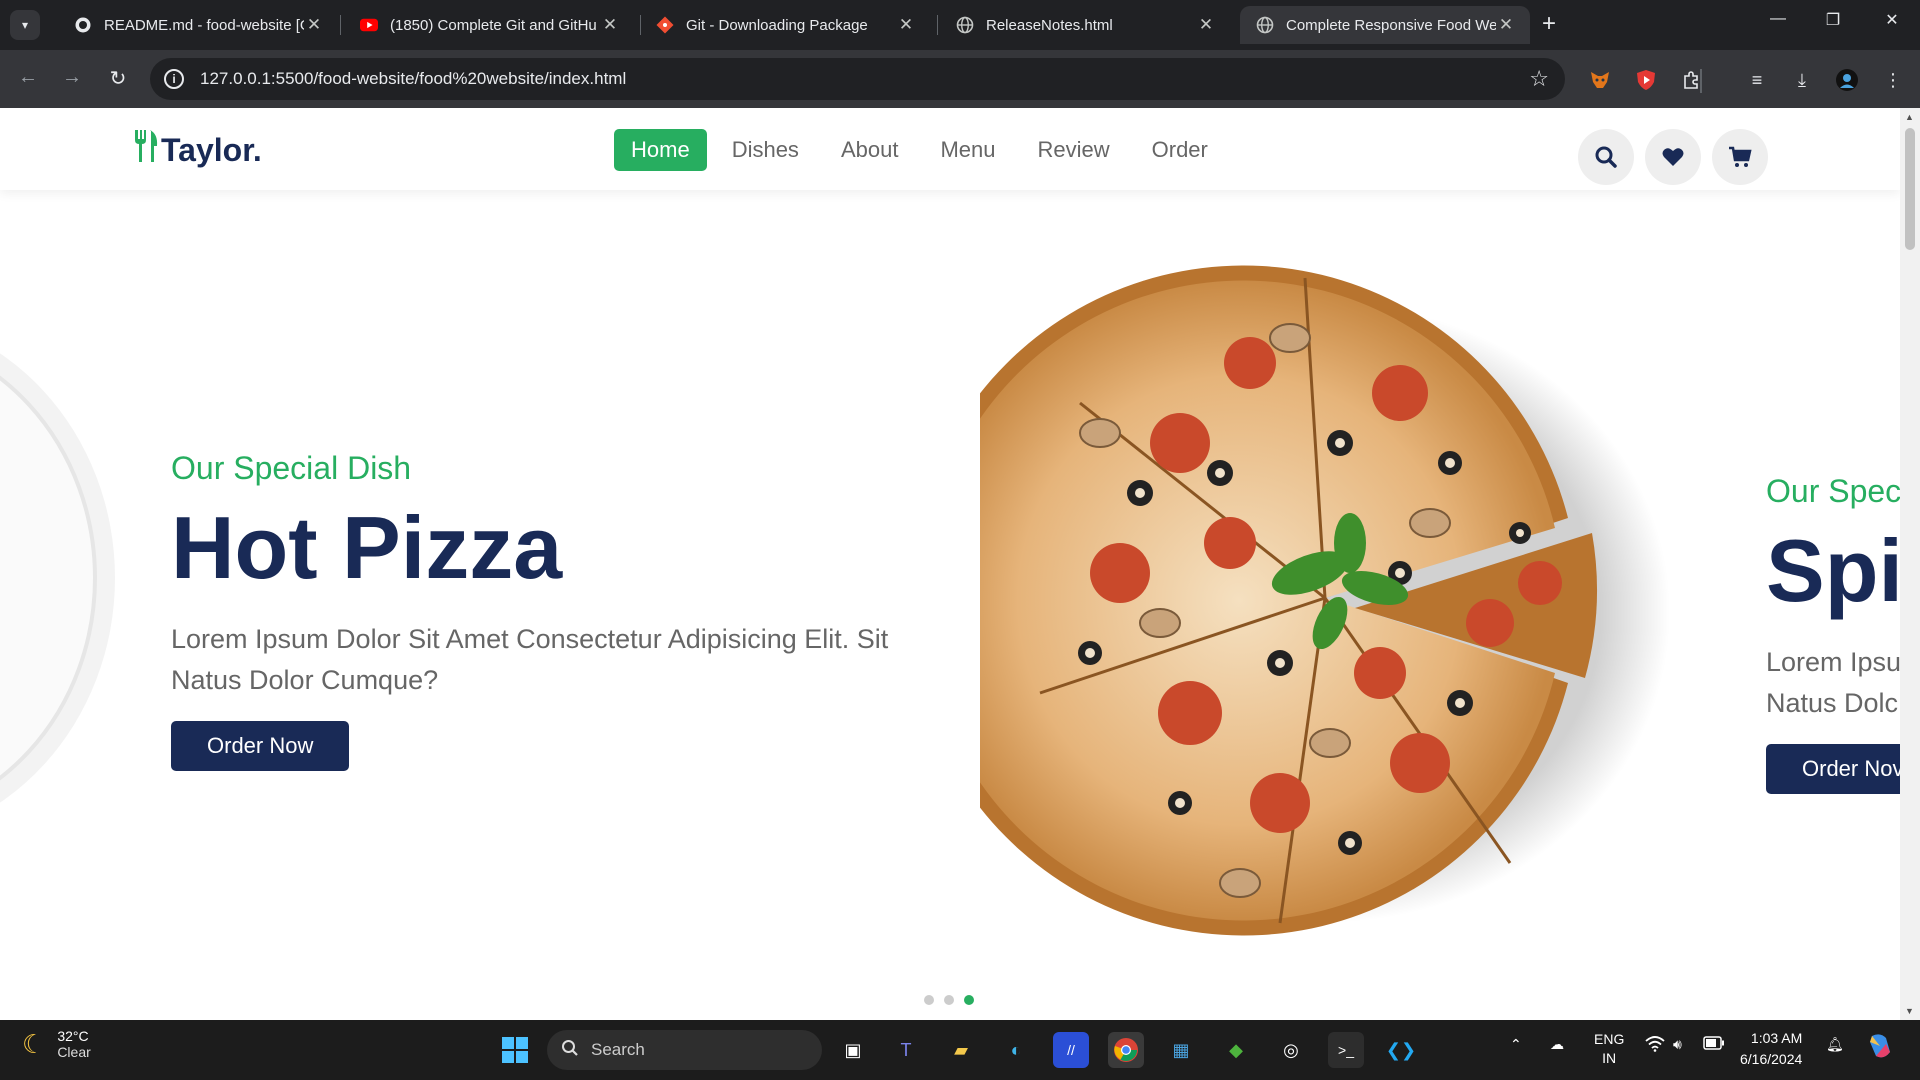 Image resolution: width=1920 pixels, height=1080 pixels. I want to click on nav-home: Home, so click(660, 150).